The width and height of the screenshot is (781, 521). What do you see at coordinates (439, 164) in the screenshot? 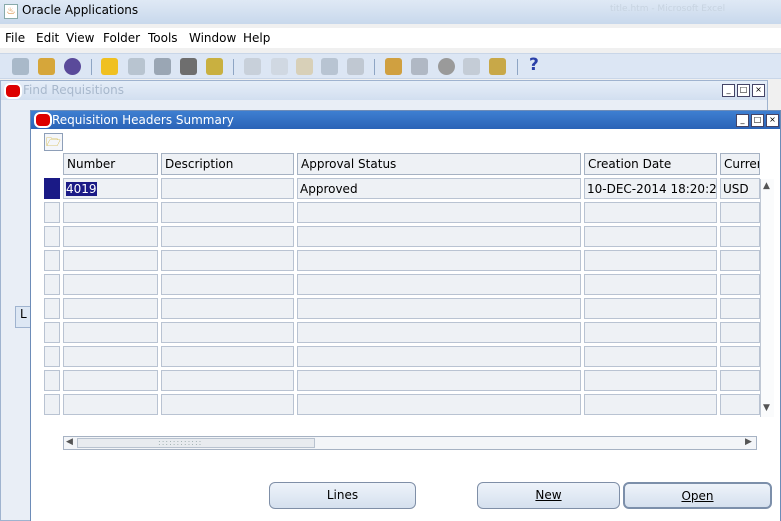
I see `column-header-approval-status: Approval Status` at bounding box center [439, 164].